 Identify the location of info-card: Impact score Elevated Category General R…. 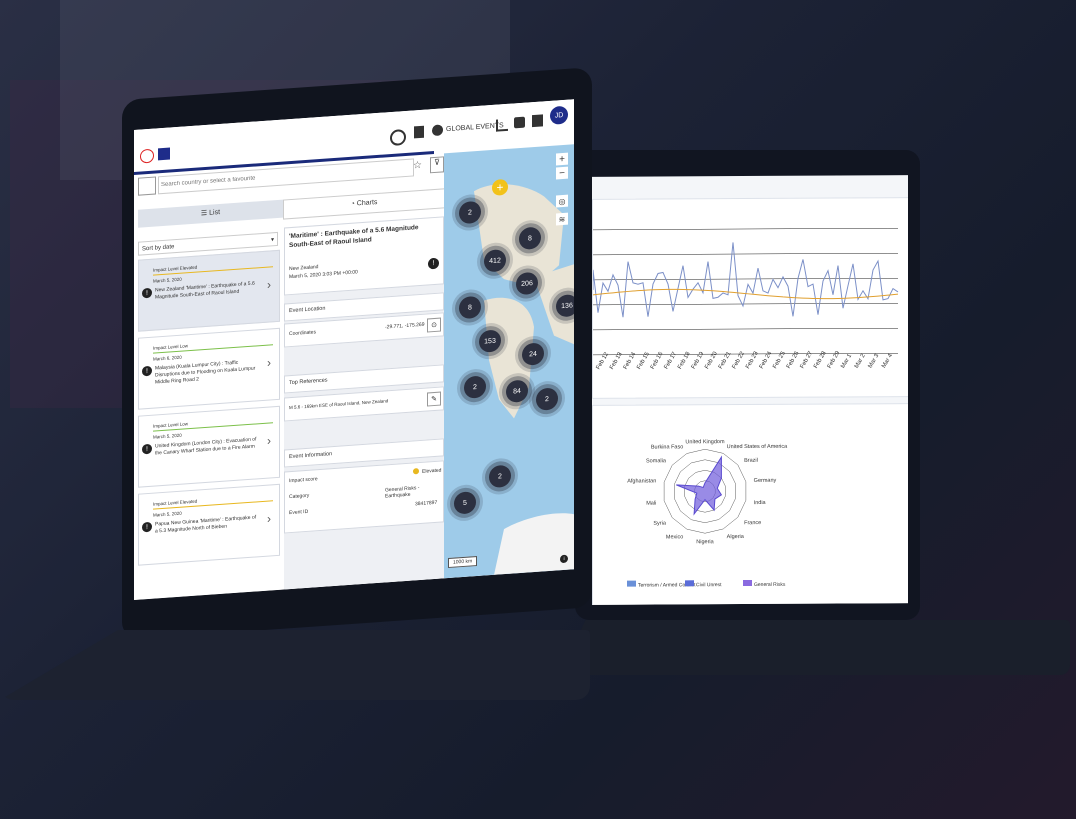
(364, 497).